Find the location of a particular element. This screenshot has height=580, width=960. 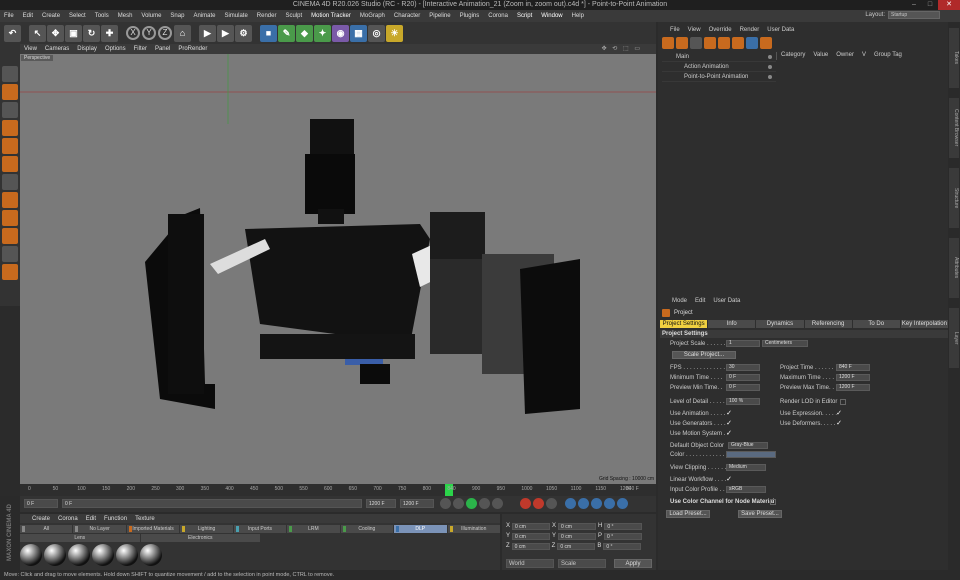

position-key-icon is located at coordinates (570, 503).